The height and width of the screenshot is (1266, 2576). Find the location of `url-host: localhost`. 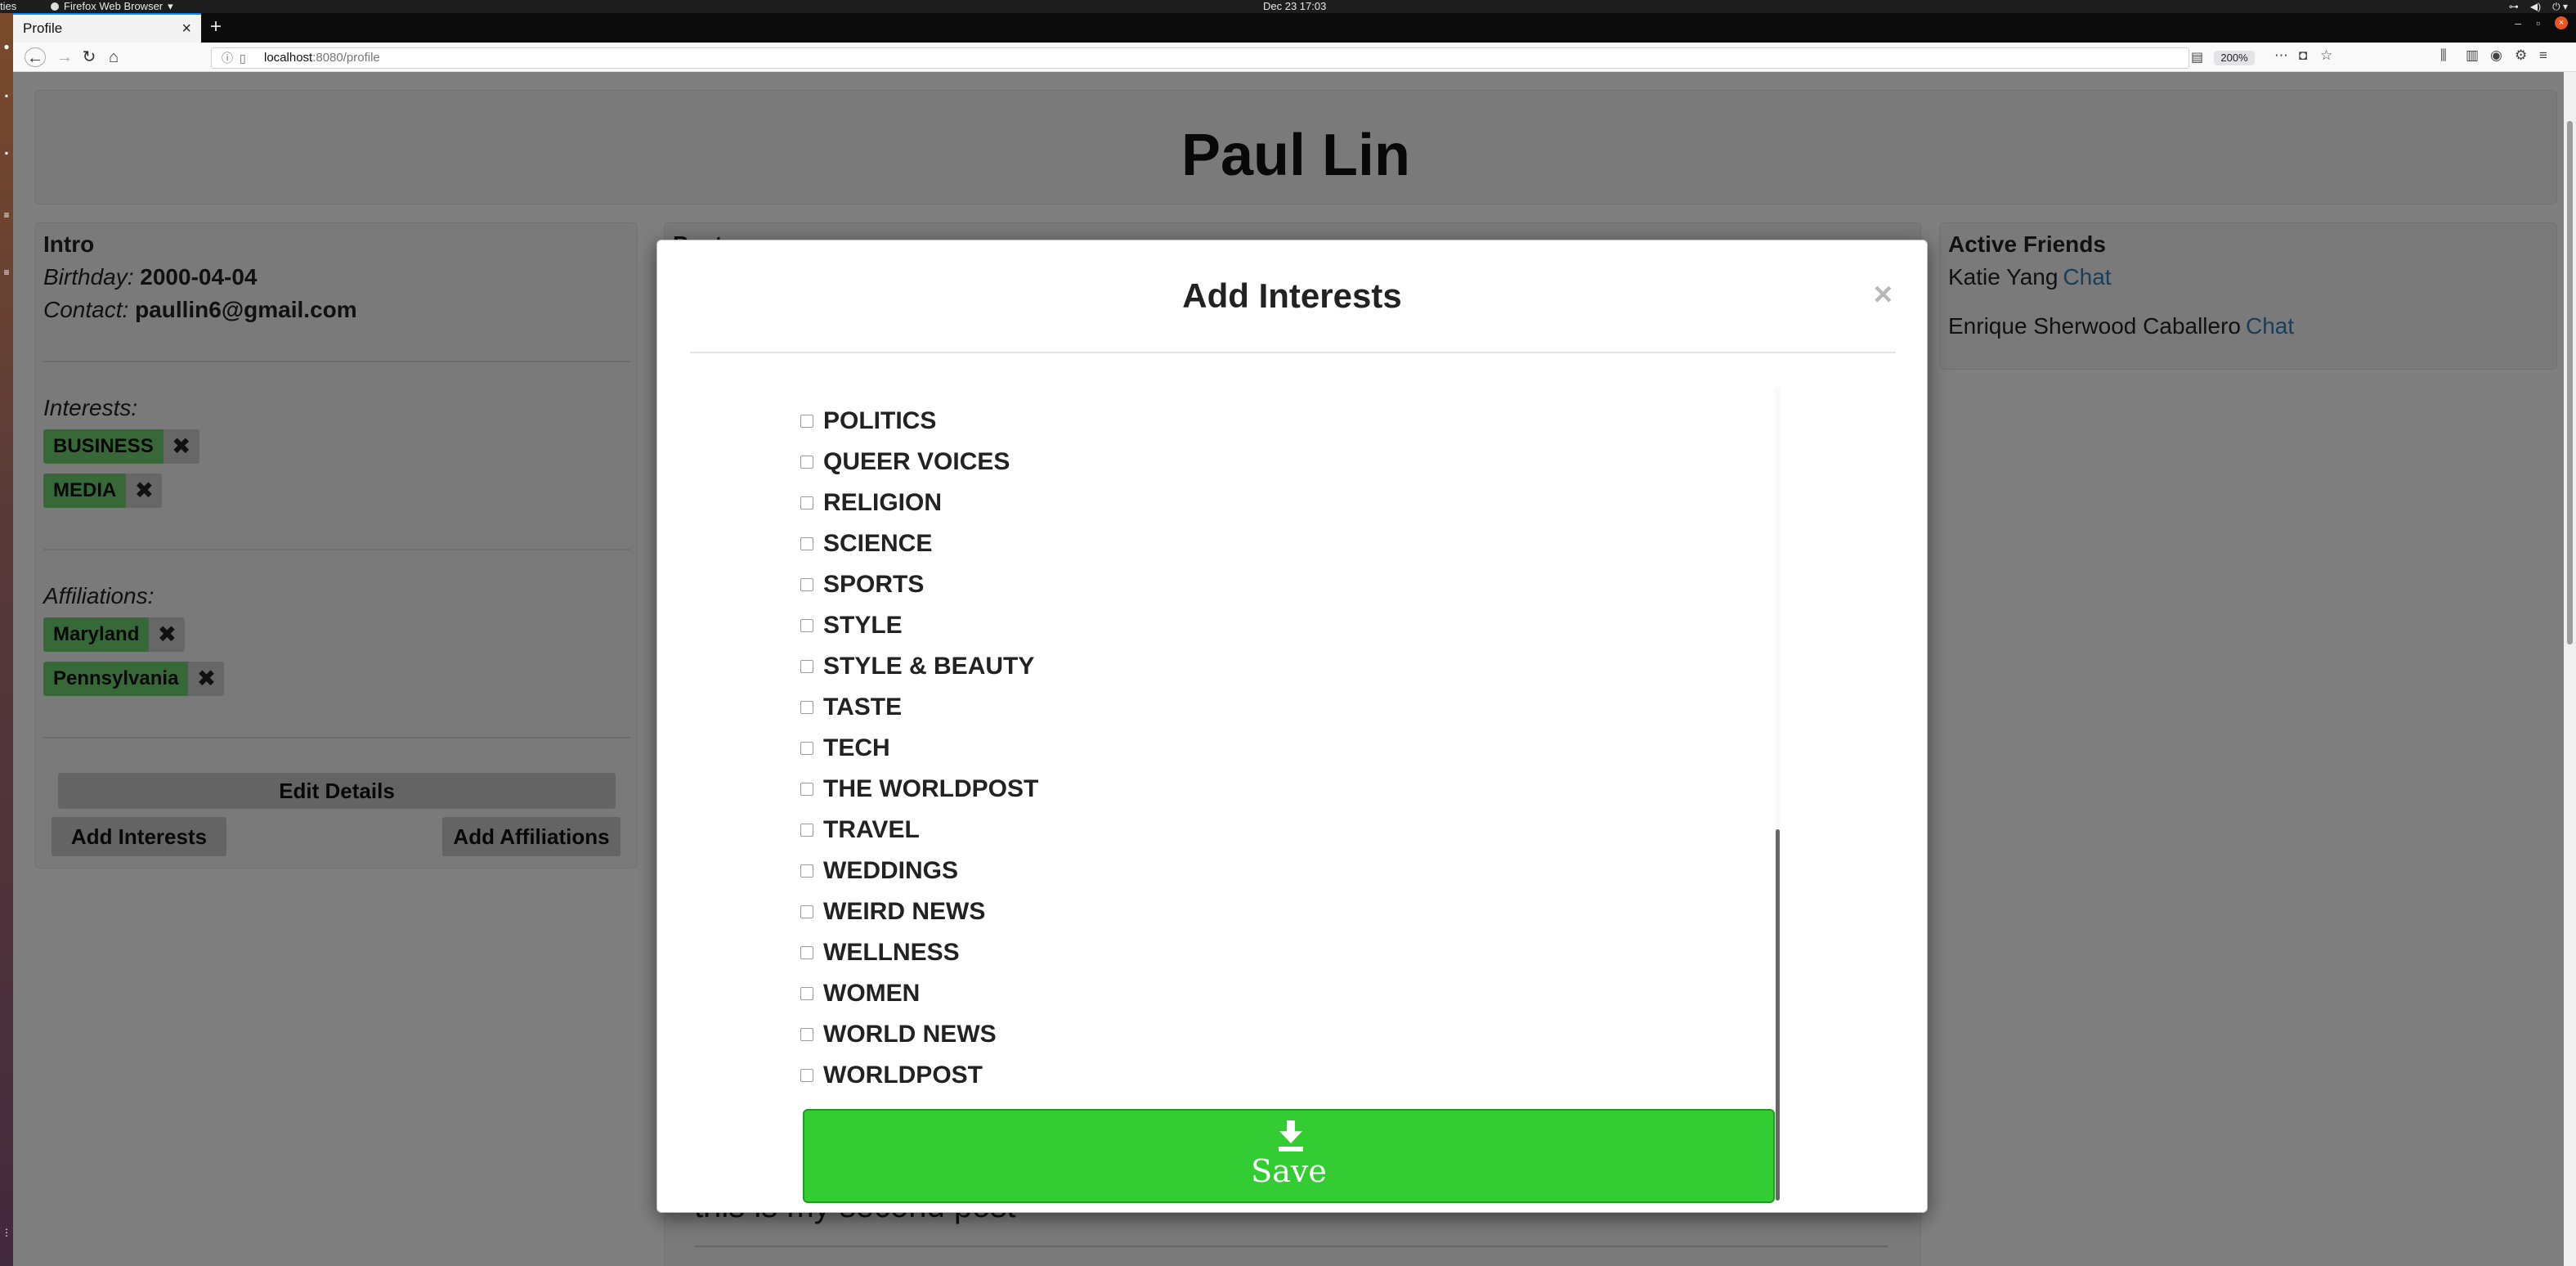

url-host: localhost is located at coordinates (288, 58).